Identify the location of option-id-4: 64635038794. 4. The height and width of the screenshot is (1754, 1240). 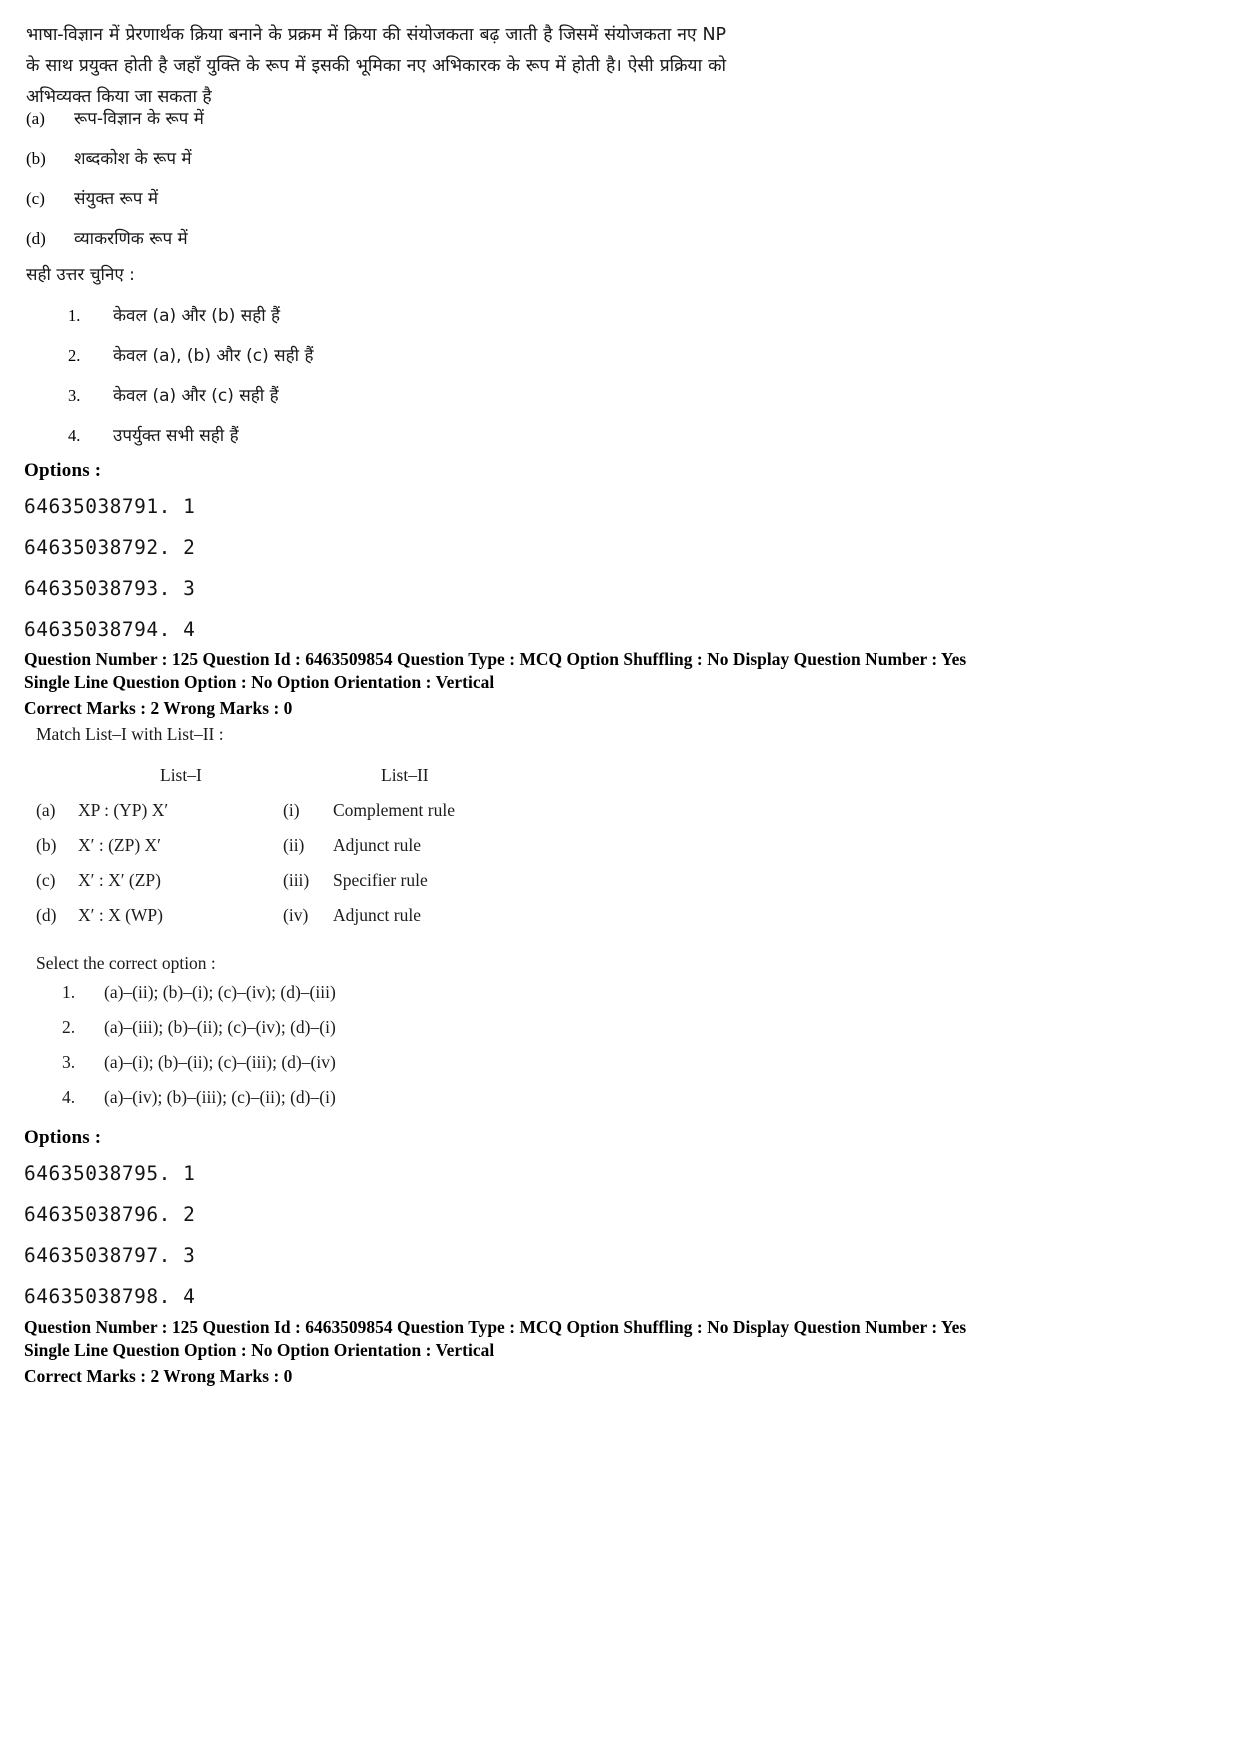
(110, 629).